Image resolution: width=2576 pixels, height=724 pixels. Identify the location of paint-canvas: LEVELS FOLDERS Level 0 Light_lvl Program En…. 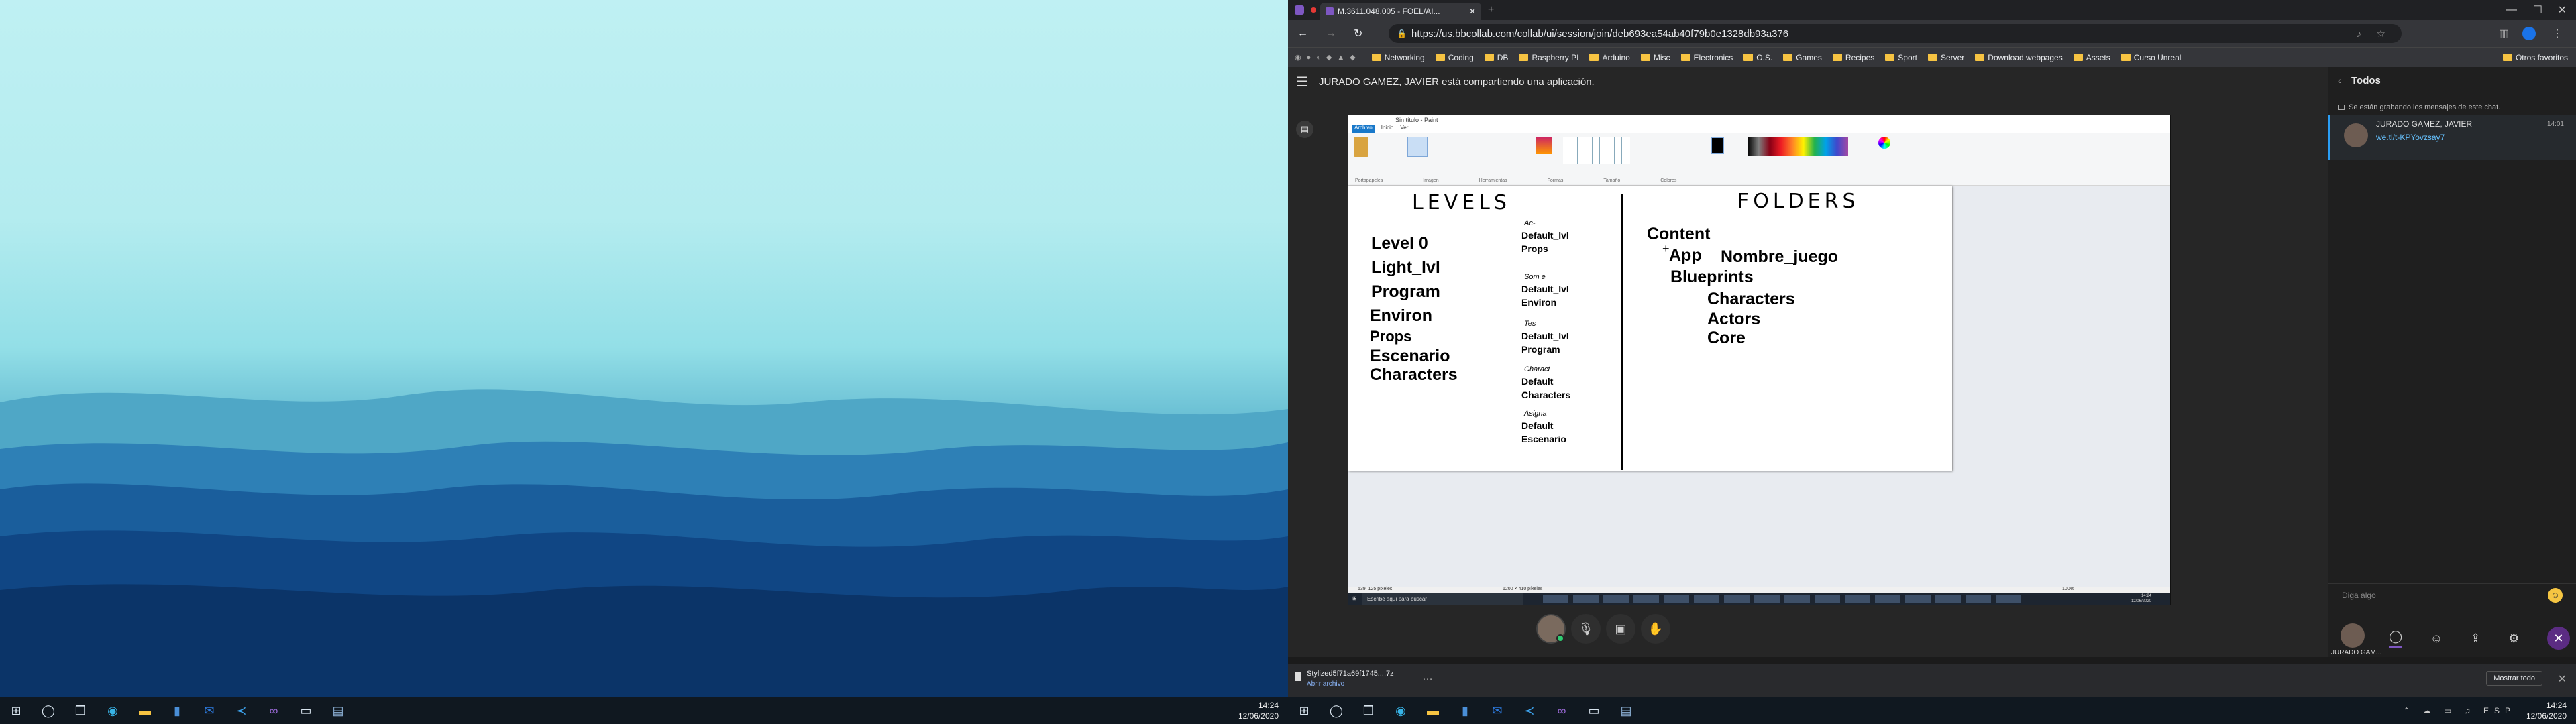
(1650, 328).